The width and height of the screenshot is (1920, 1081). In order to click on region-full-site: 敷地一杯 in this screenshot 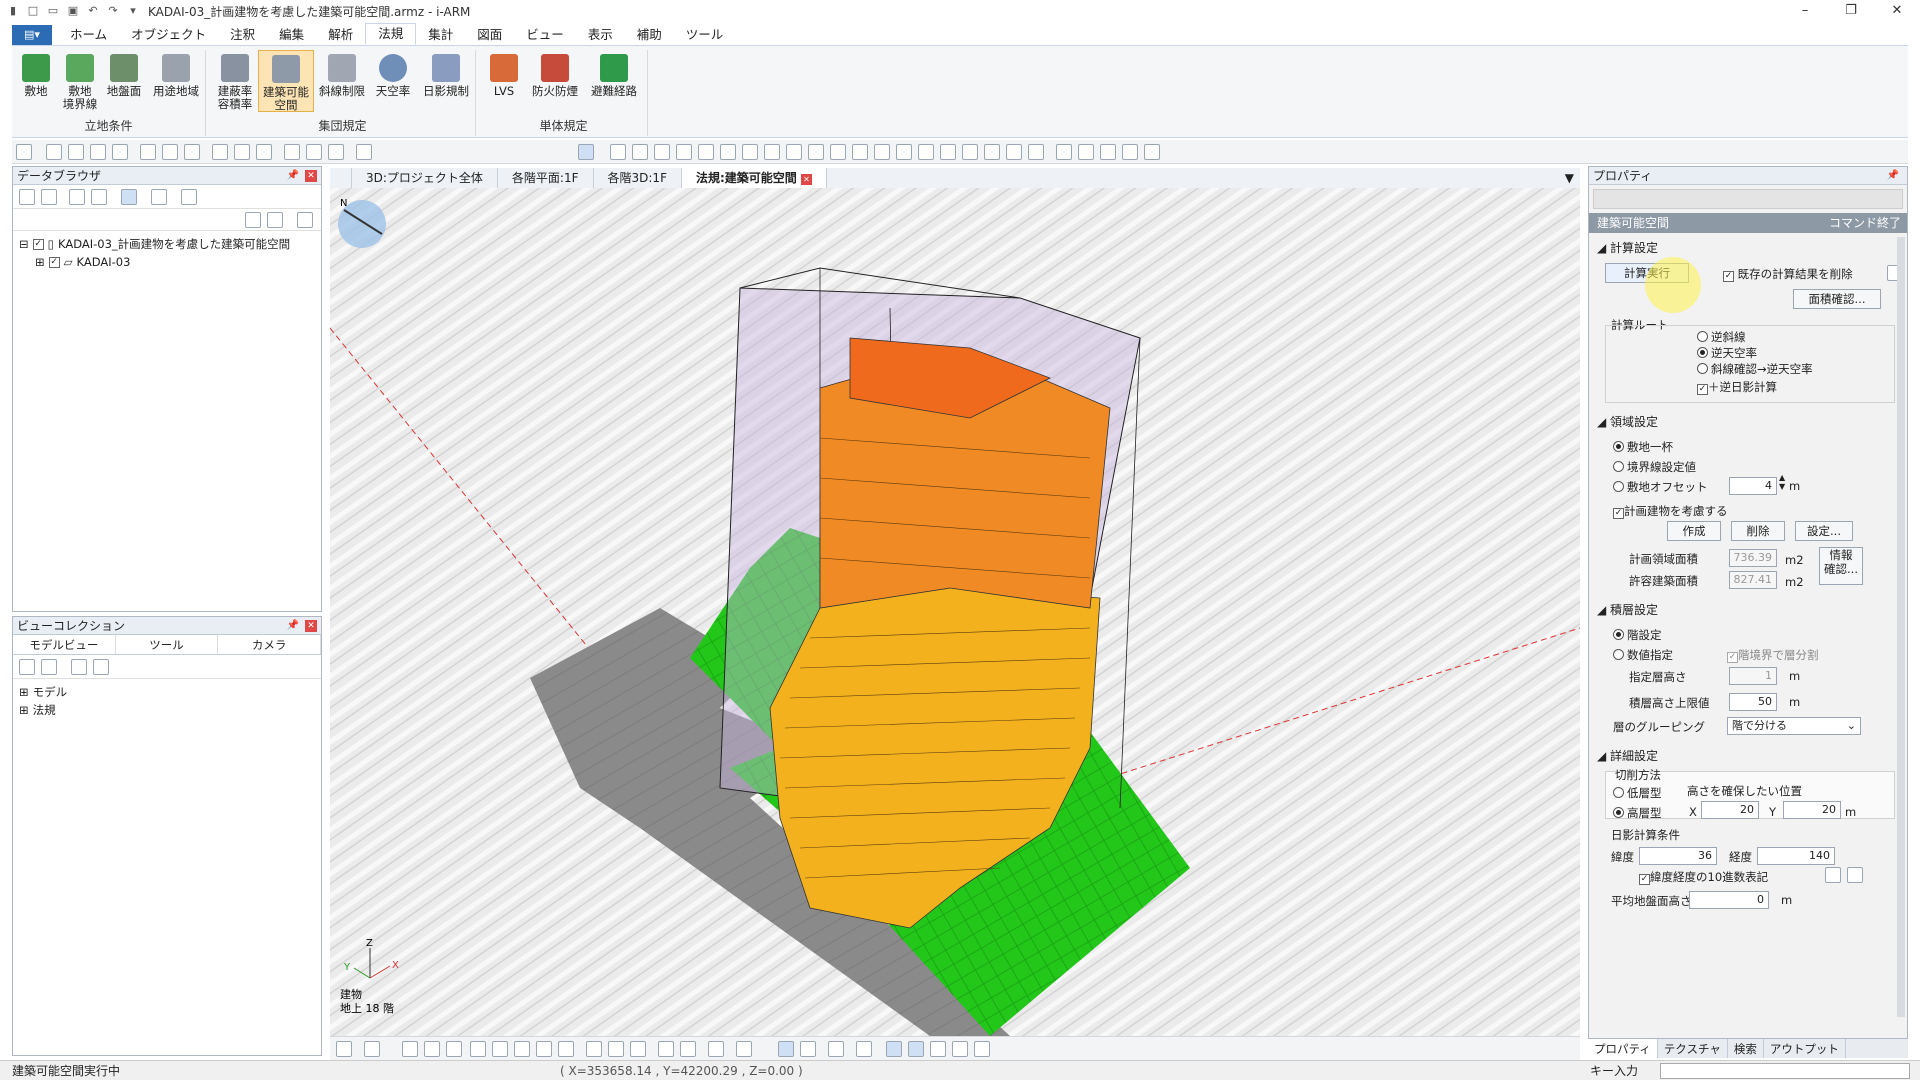, I will do `click(1643, 447)`.